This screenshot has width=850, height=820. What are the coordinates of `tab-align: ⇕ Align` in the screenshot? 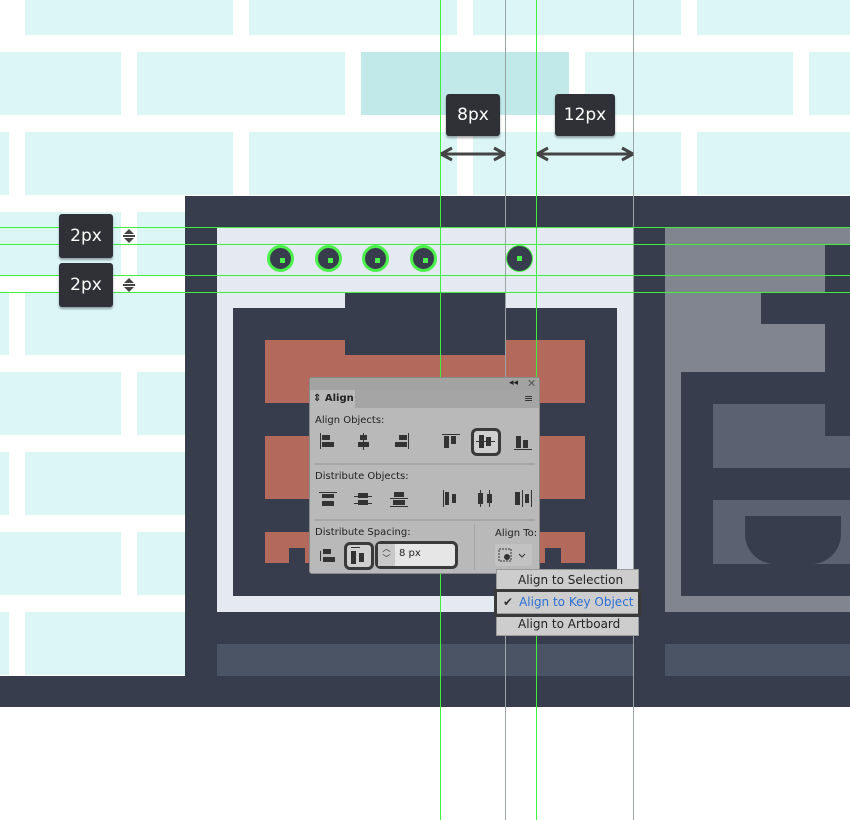 It's located at (332, 399).